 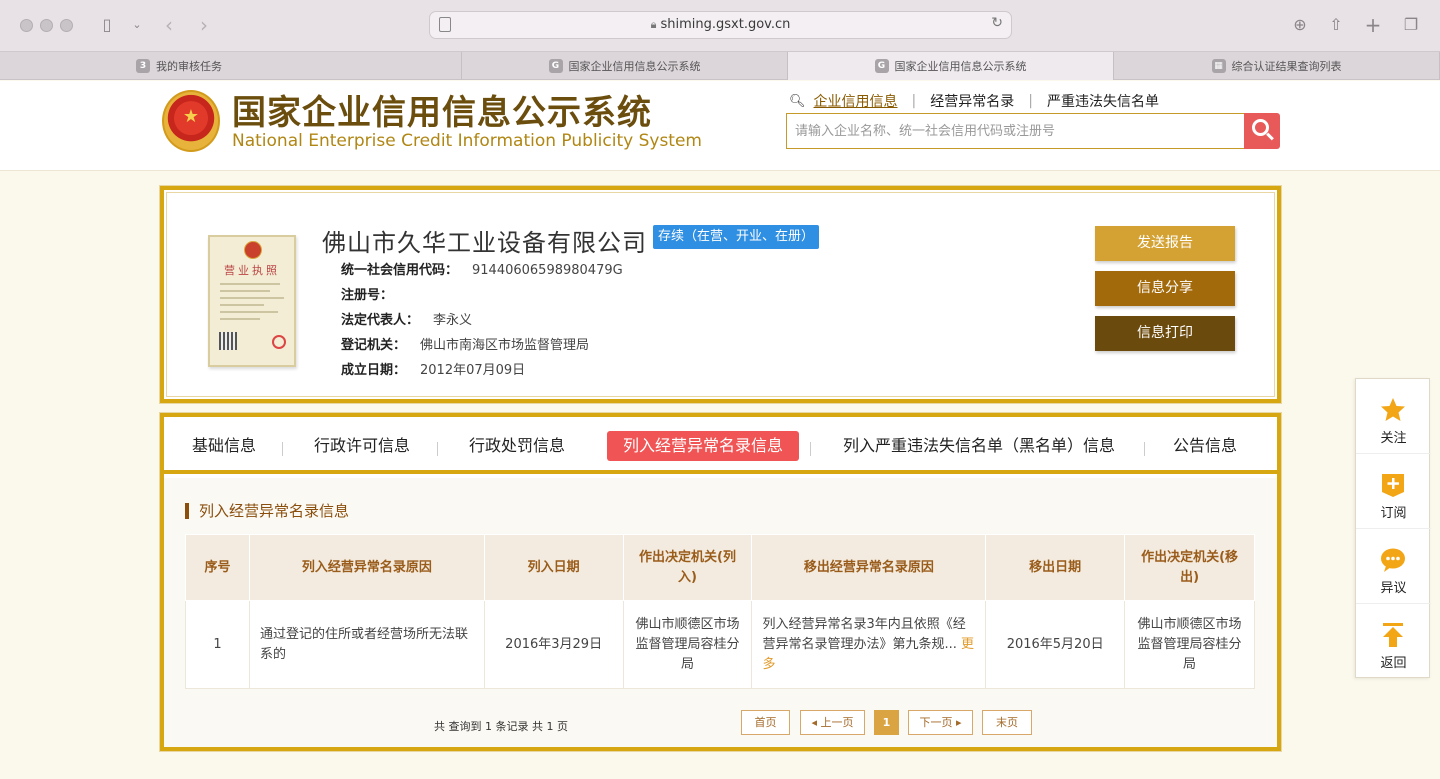 What do you see at coordinates (484, 243) in the screenshot?
I see `company-name: 佛山市久华工业设备有限公司` at bounding box center [484, 243].